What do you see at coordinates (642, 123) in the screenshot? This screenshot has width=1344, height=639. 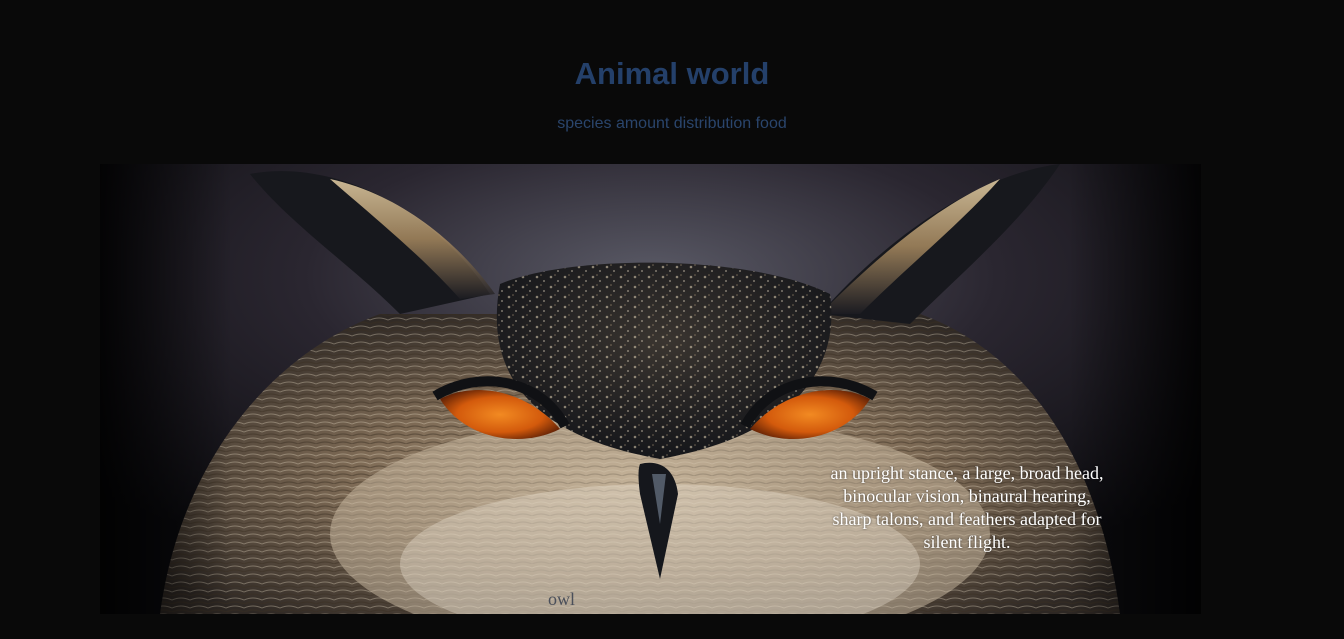 I see `nav-link-amount: amount` at bounding box center [642, 123].